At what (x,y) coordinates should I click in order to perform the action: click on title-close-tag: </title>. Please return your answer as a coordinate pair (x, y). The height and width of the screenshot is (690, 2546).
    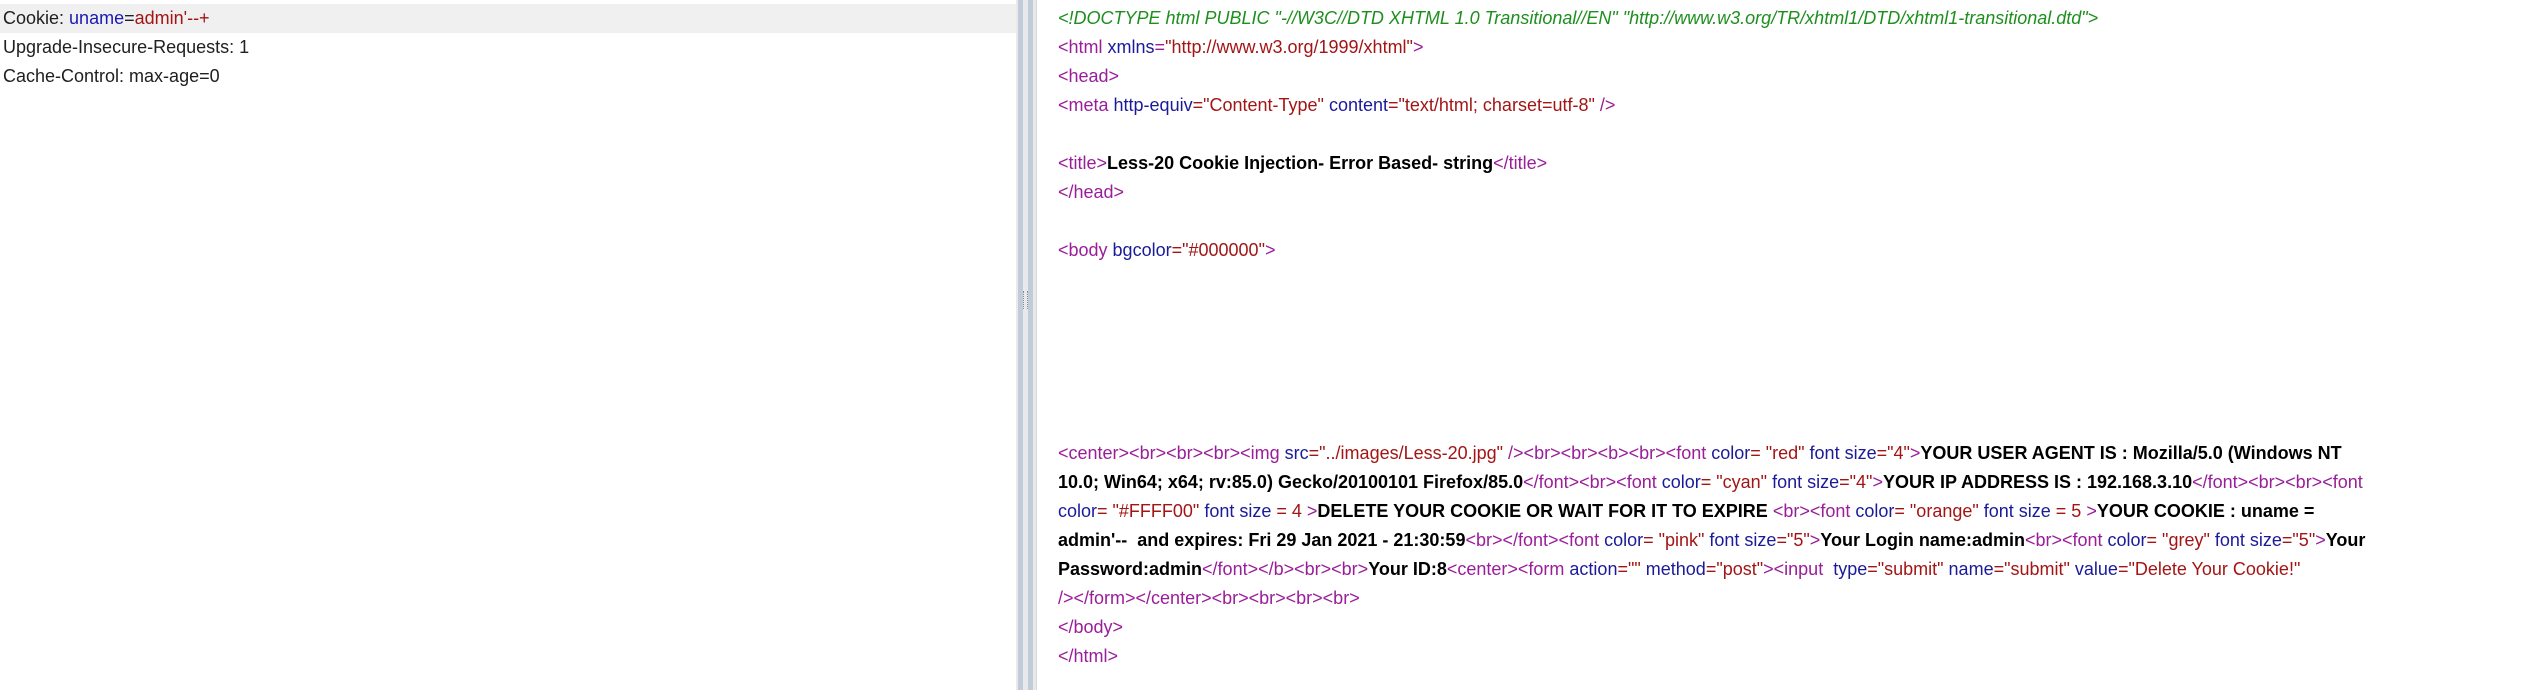
    Looking at the image, I should click on (1520, 163).